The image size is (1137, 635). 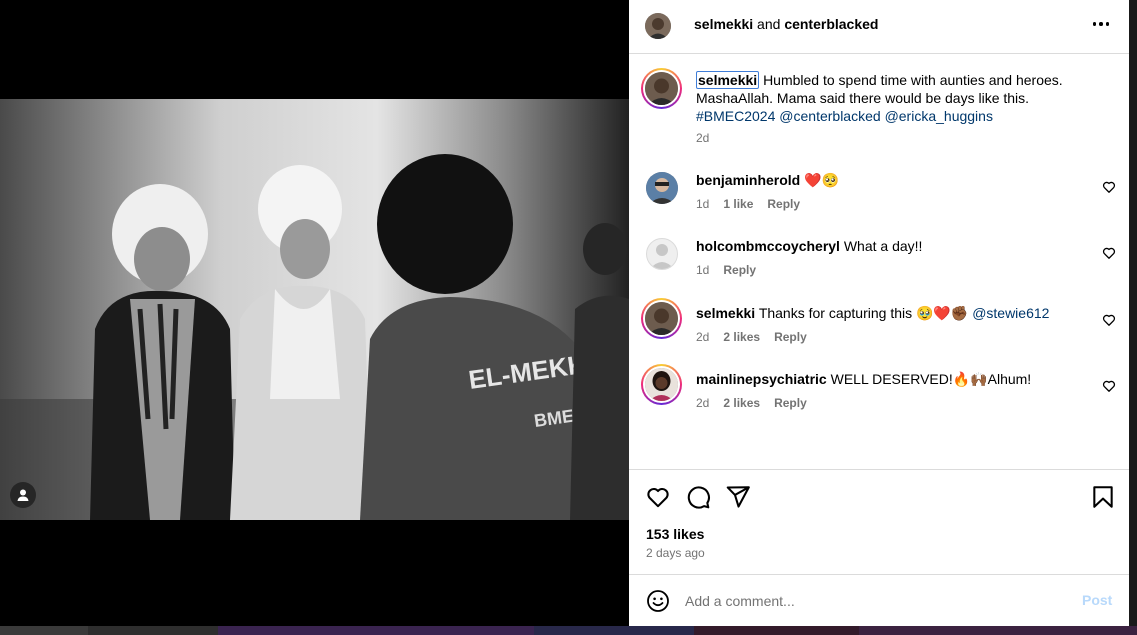 What do you see at coordinates (769, 24) in the screenshot?
I see `author-joiner: and` at bounding box center [769, 24].